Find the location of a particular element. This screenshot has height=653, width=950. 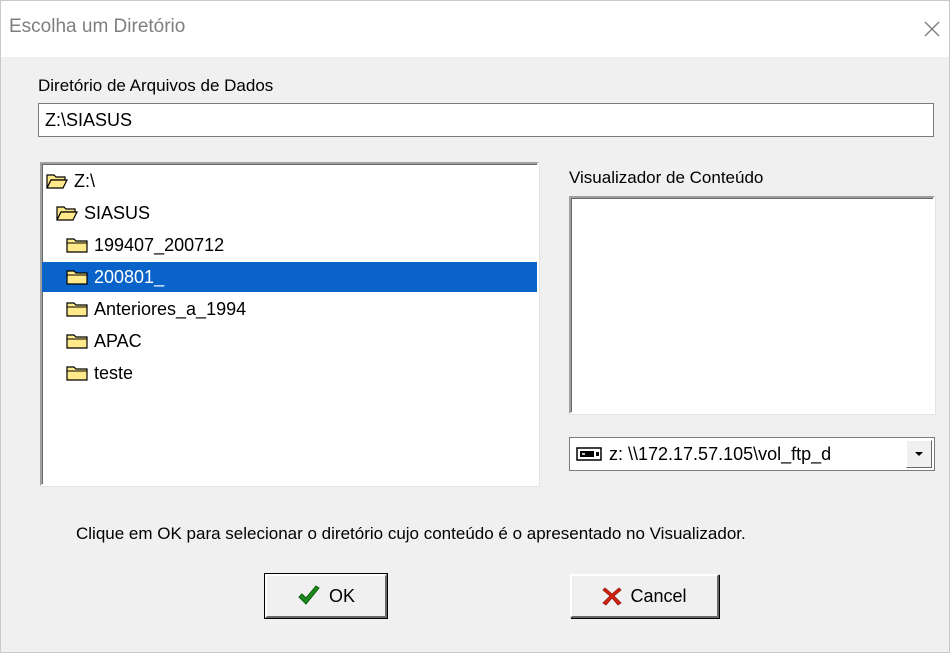

tree-item-label: 199407_200712 is located at coordinates (159, 244).